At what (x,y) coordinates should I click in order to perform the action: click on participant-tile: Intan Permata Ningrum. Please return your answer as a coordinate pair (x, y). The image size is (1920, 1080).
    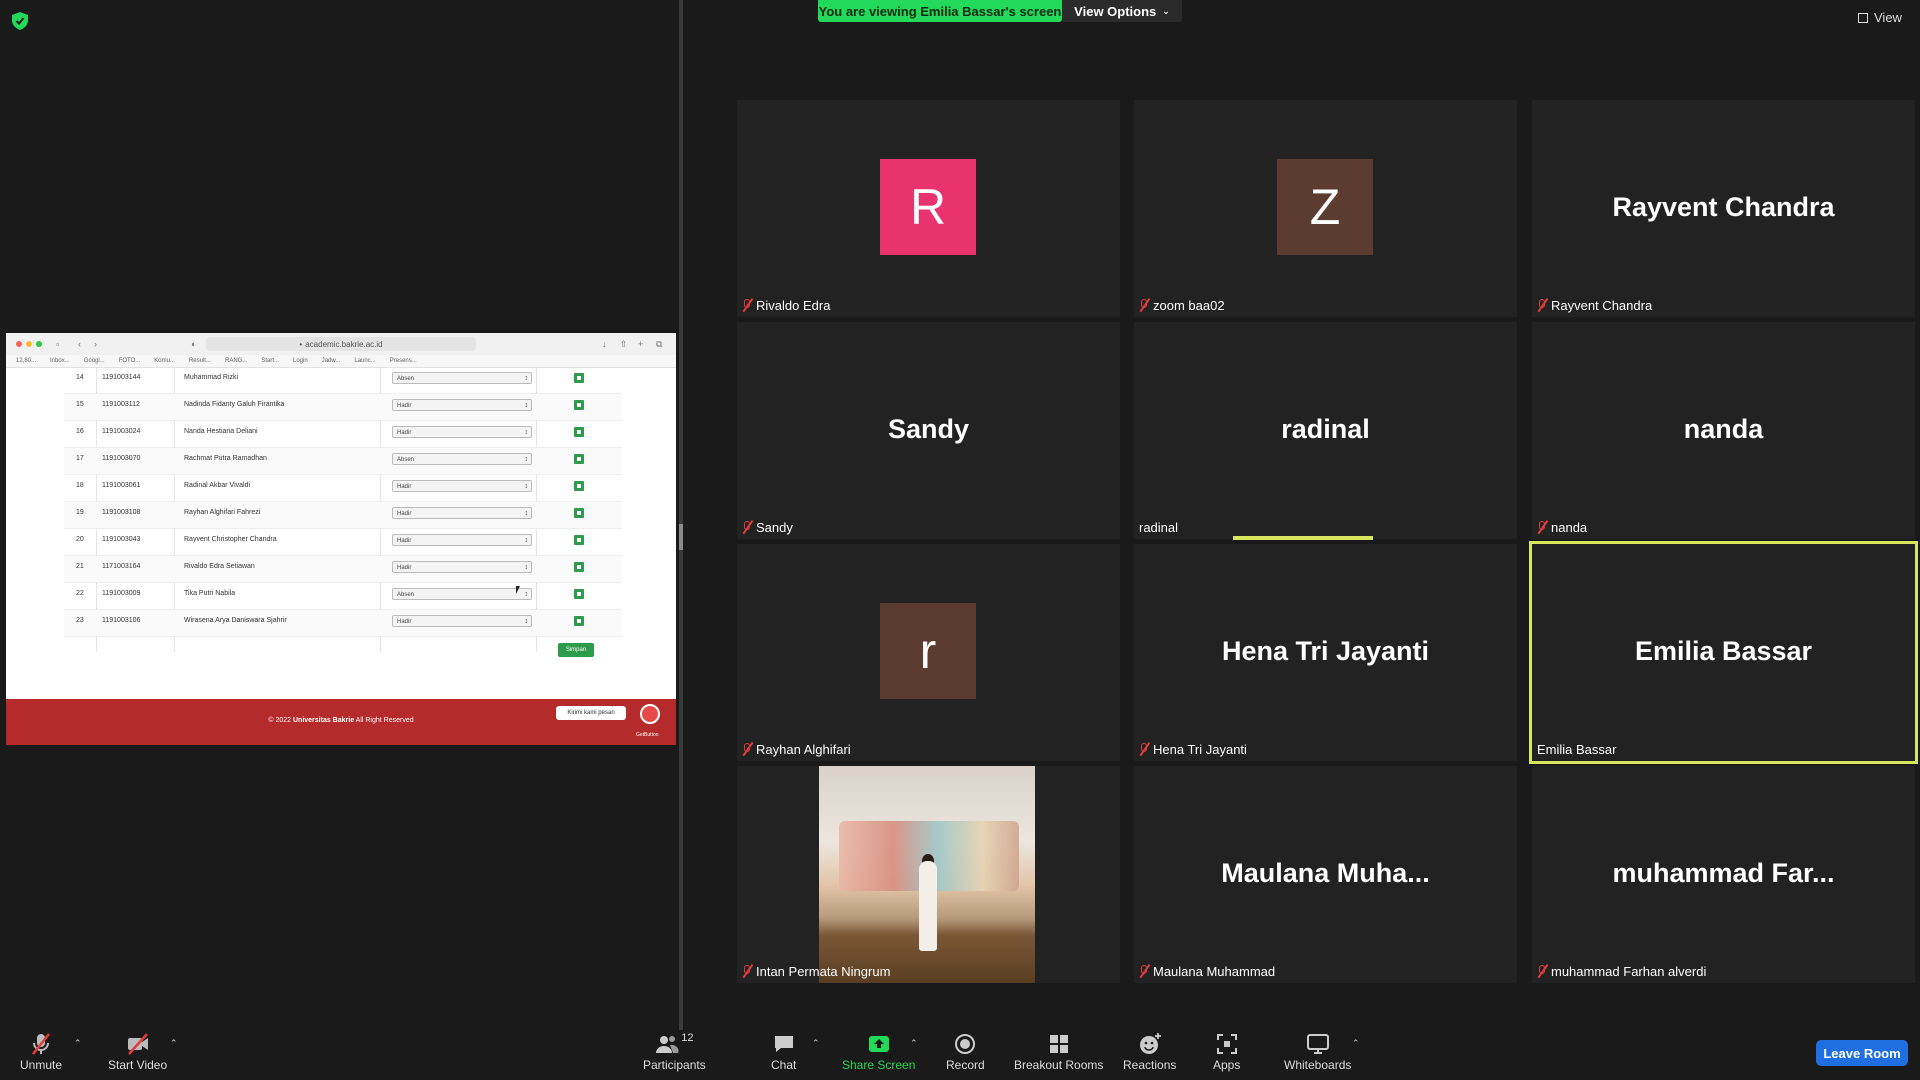
    Looking at the image, I should click on (928, 874).